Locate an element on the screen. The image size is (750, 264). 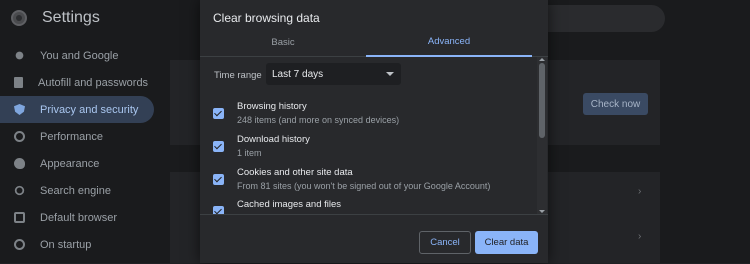
search-icon is located at coordinates (19, 190).